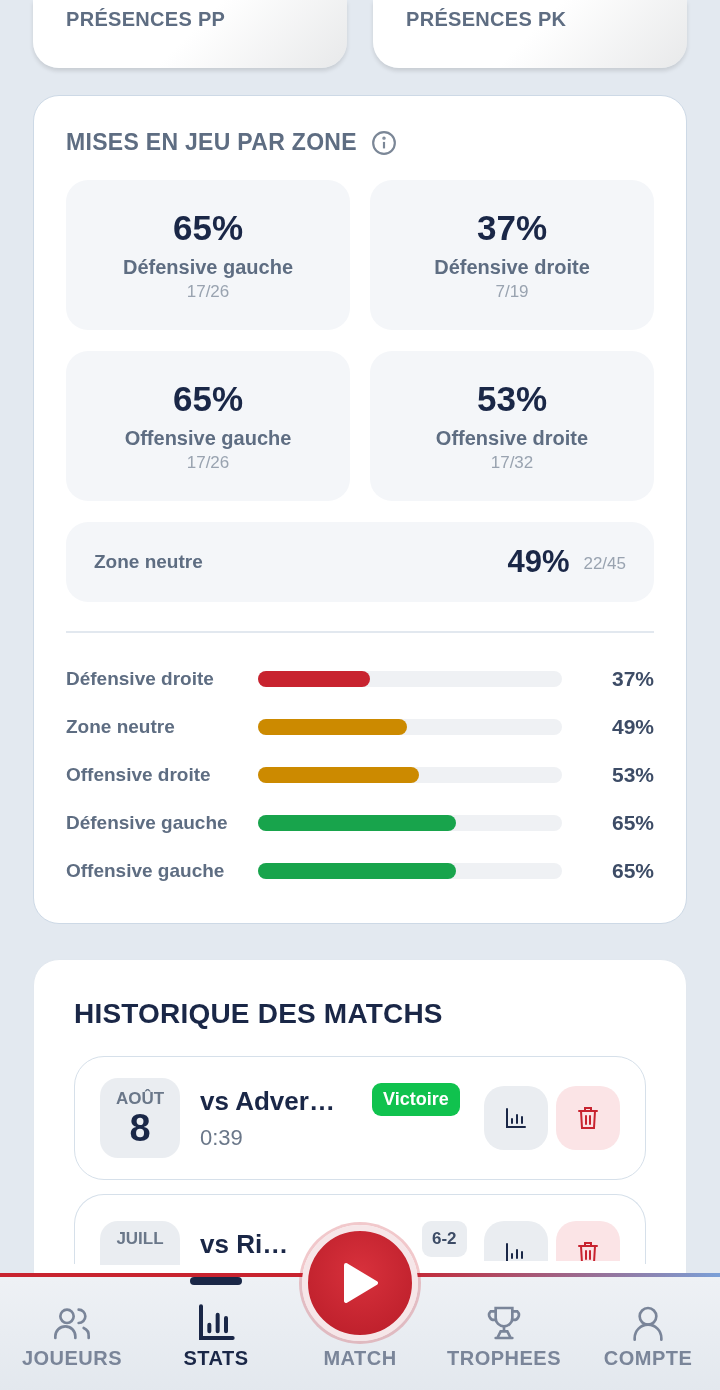 The width and height of the screenshot is (720, 1390). I want to click on nav-tab: JOUEURS, so click(72, 1333).